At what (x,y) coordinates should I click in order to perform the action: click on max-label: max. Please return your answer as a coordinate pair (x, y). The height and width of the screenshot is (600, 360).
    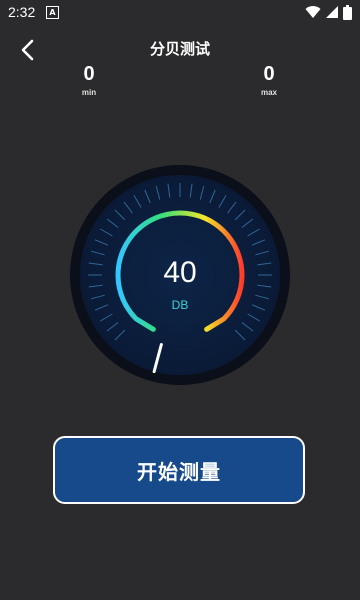
    Looking at the image, I should click on (268, 92).